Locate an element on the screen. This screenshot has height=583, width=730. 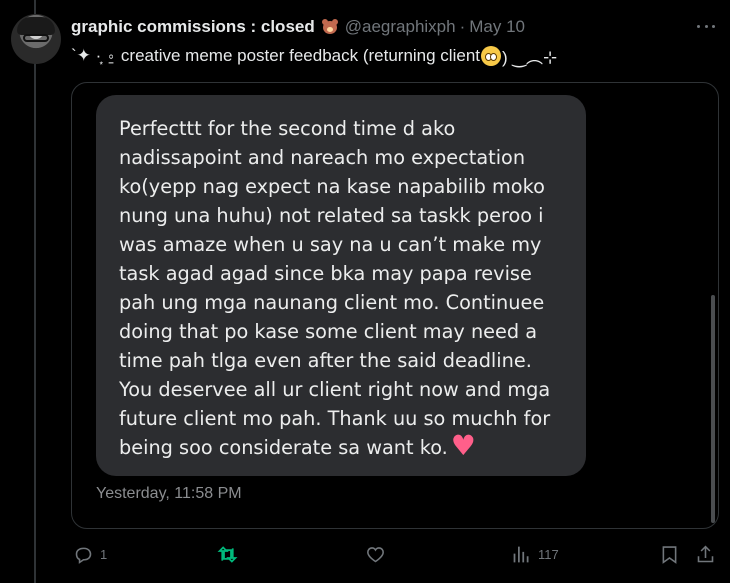
heart-icon is located at coordinates (375, 555).